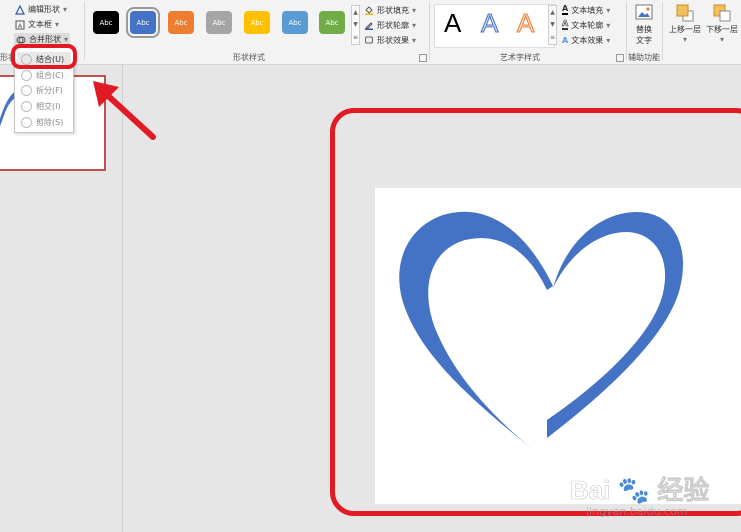 This screenshot has width=741, height=532. I want to click on bring-forward-label: 上移一层, so click(685, 29).